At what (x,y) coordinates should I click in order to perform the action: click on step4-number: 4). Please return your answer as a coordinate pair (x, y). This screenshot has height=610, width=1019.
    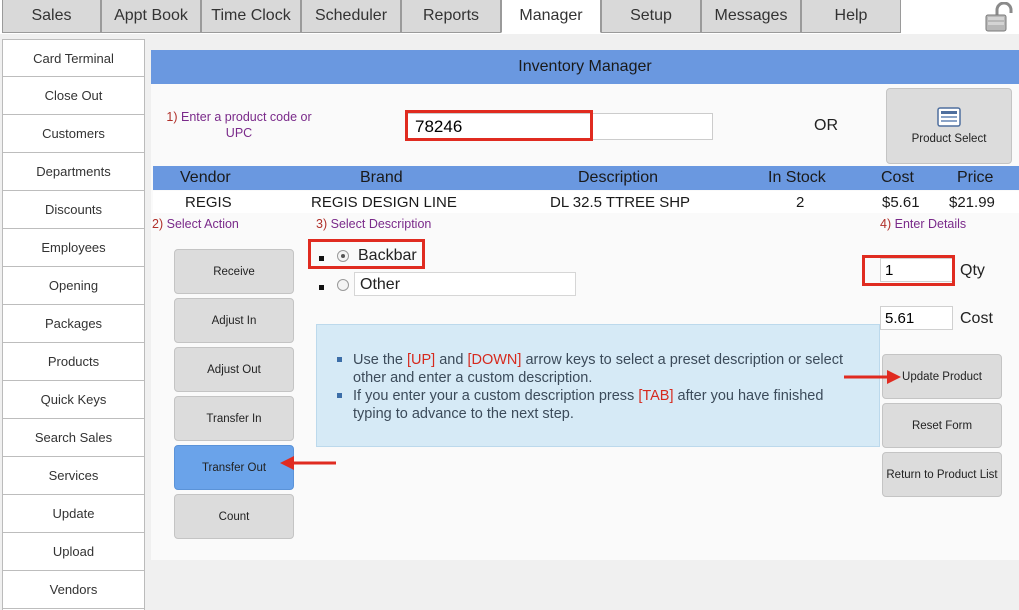
    Looking at the image, I should click on (886, 224).